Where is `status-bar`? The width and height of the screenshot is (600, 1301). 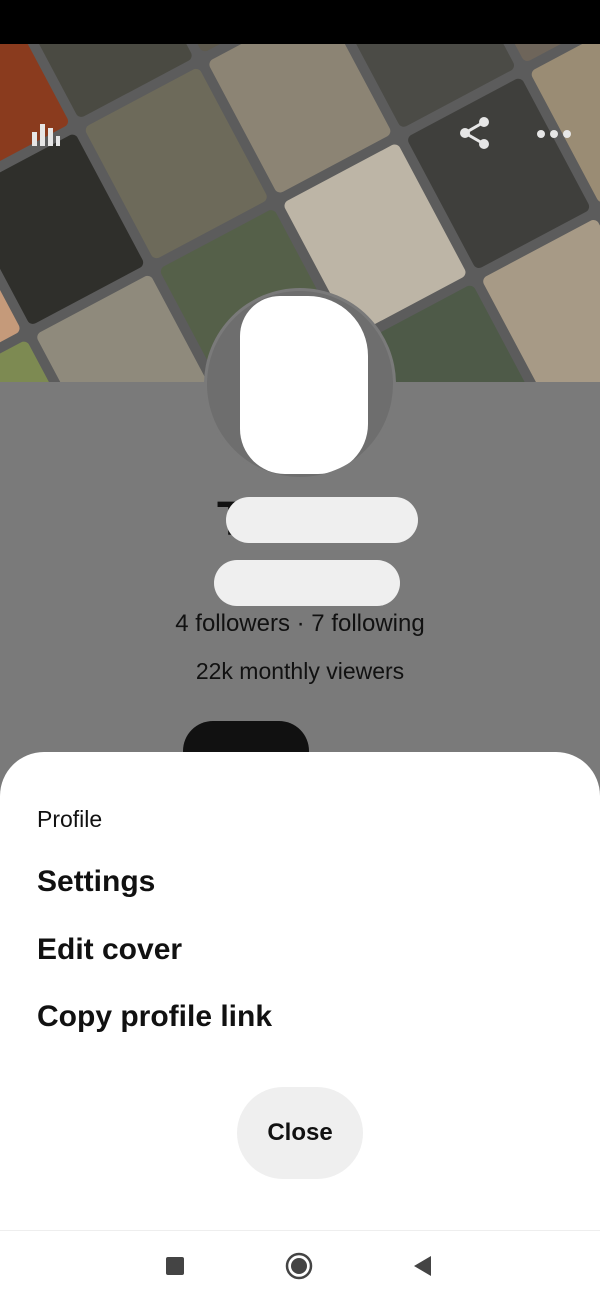 status-bar is located at coordinates (300, 22).